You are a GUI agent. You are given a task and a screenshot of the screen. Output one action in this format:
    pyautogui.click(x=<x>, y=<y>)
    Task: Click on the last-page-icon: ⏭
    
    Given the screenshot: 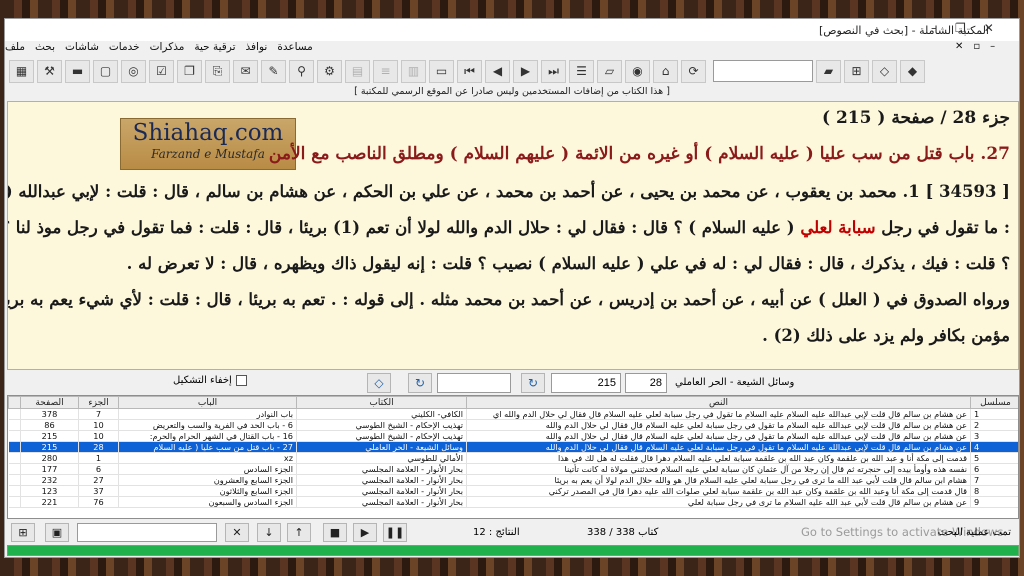 What is the action you would take?
    pyautogui.click(x=553, y=71)
    